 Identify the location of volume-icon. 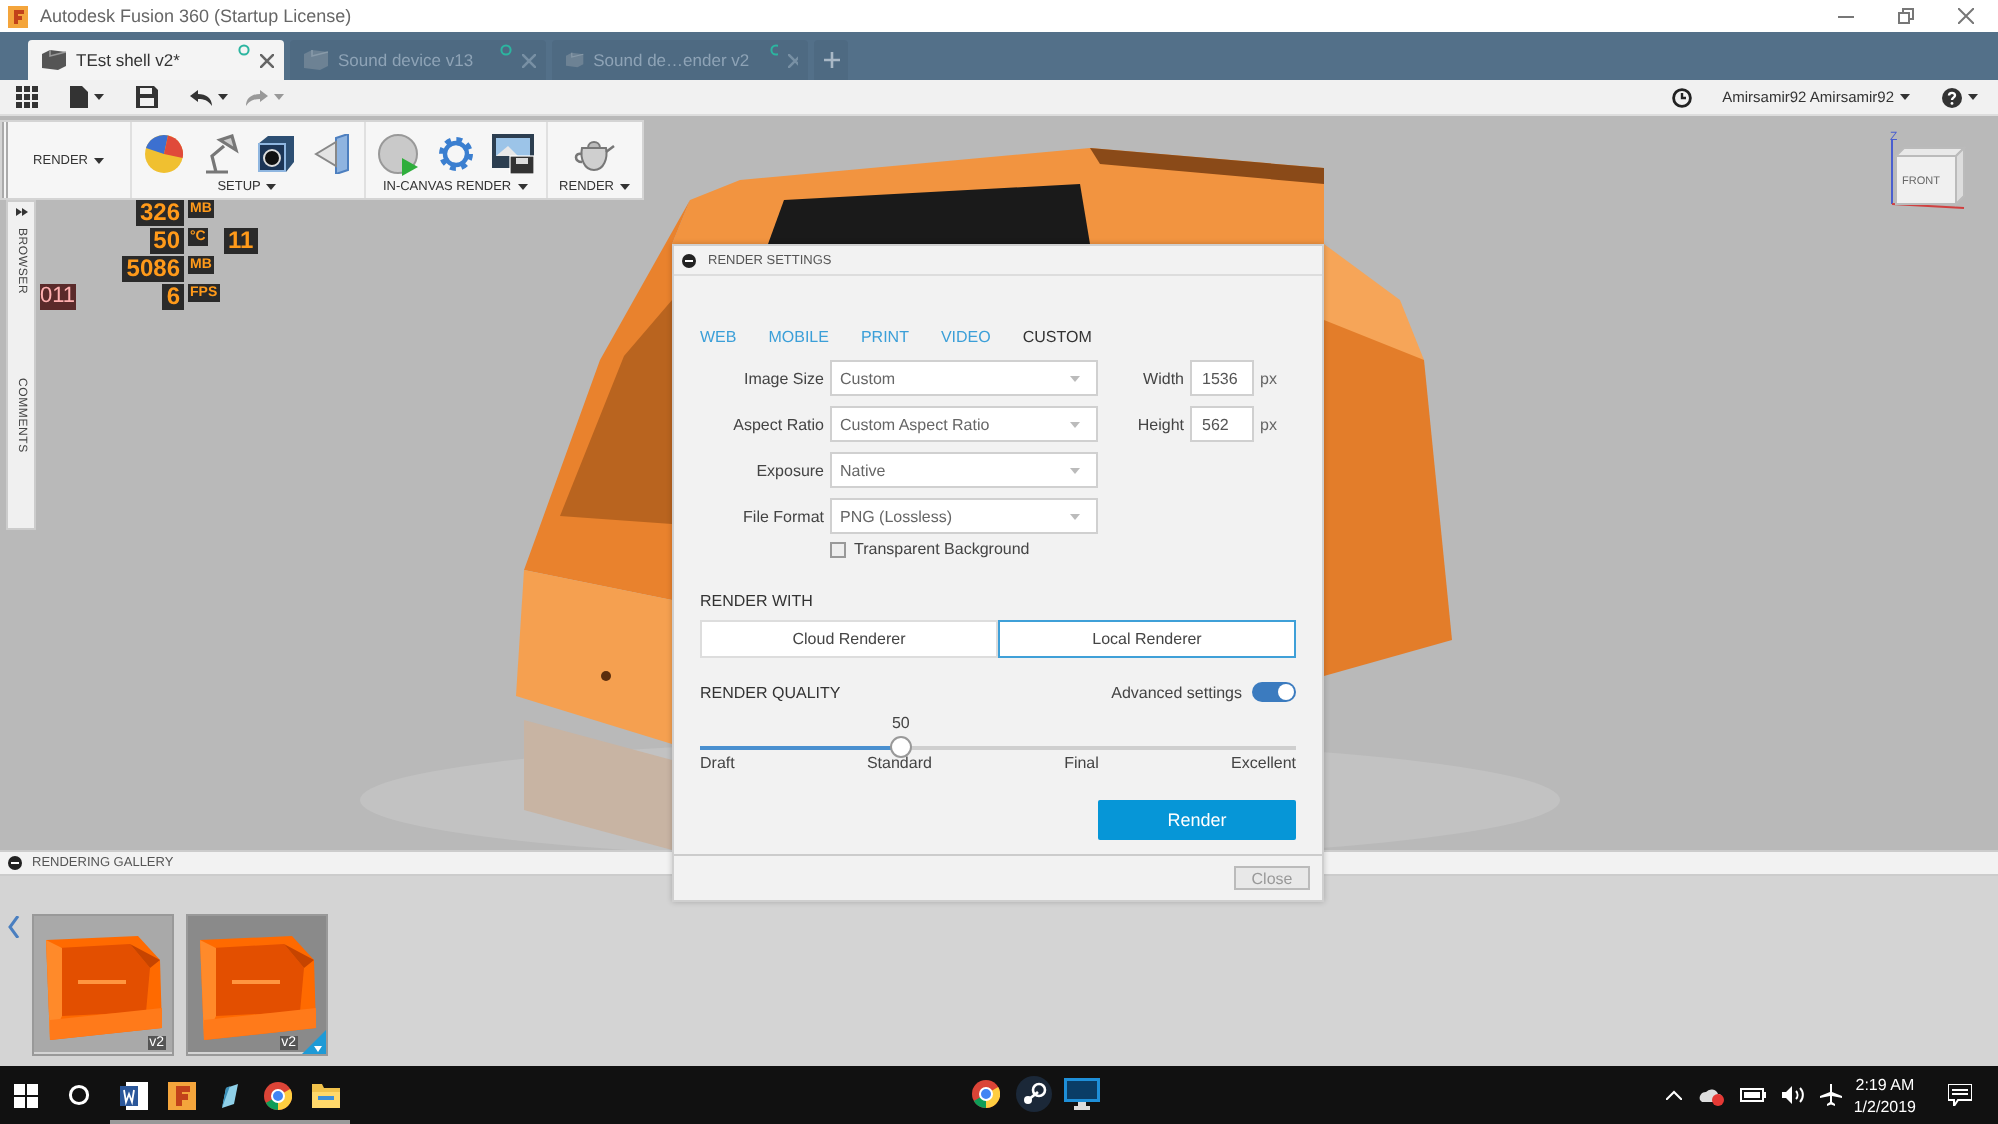
(1792, 1095).